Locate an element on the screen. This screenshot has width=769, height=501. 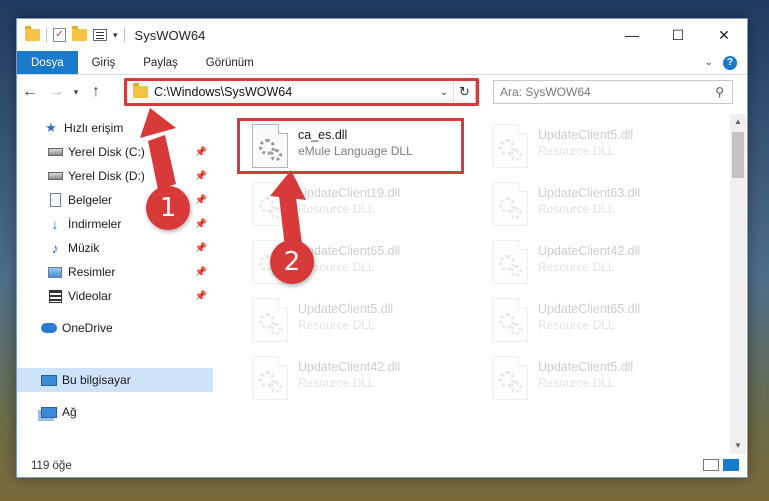
download-icon: ↓ is located at coordinates (55, 224).